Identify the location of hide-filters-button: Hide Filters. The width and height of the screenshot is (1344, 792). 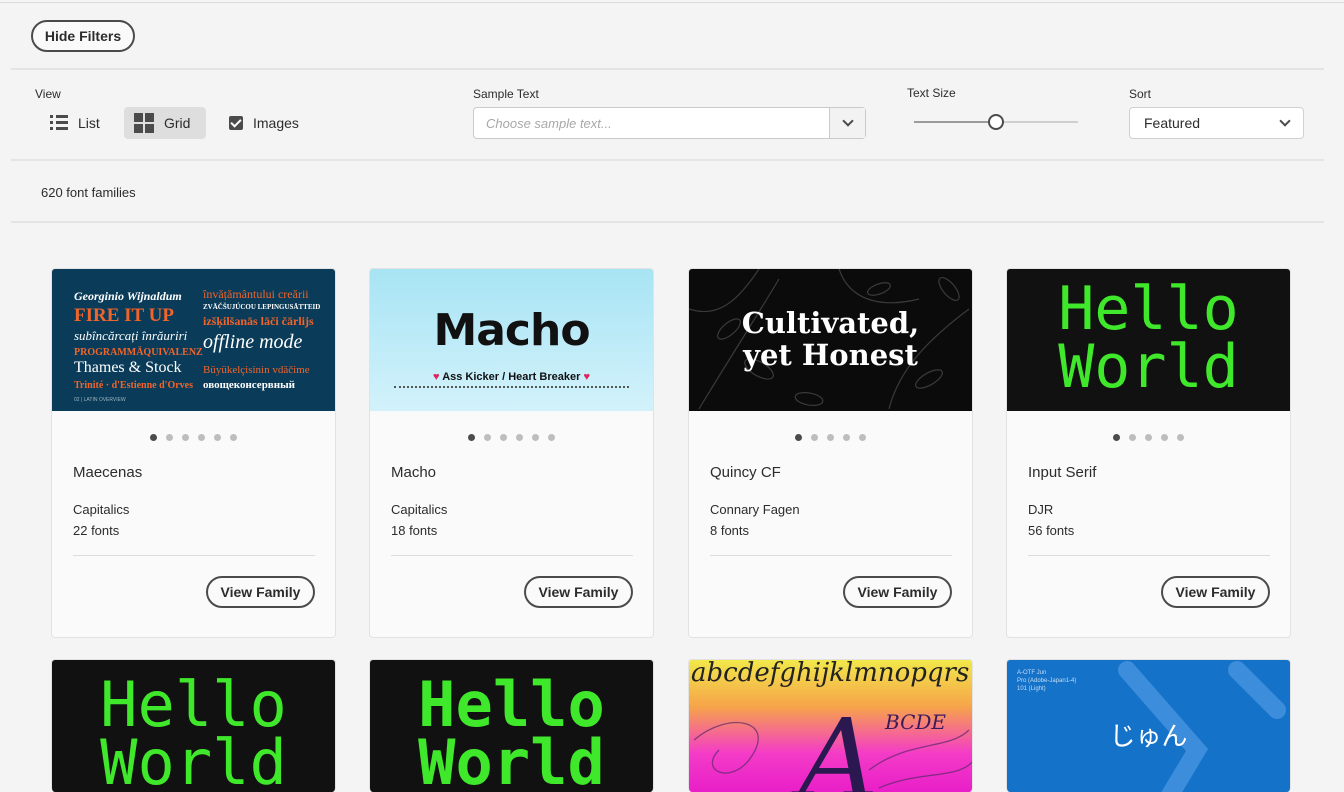
(83, 36).